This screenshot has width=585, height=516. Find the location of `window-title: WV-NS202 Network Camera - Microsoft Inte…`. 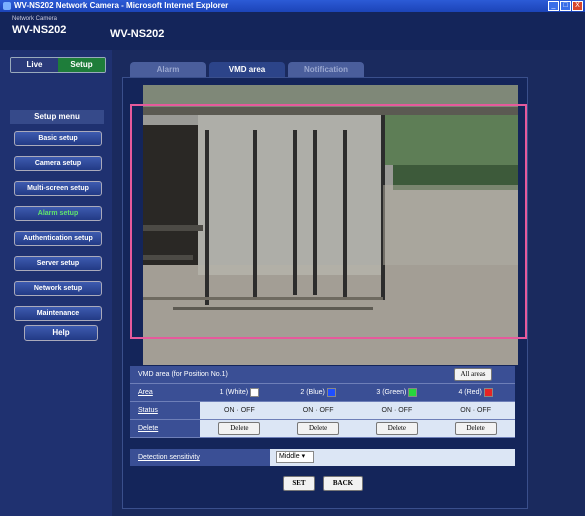

window-title: WV-NS202 Network Camera - Microsoft Inte… is located at coordinates (121, 5).